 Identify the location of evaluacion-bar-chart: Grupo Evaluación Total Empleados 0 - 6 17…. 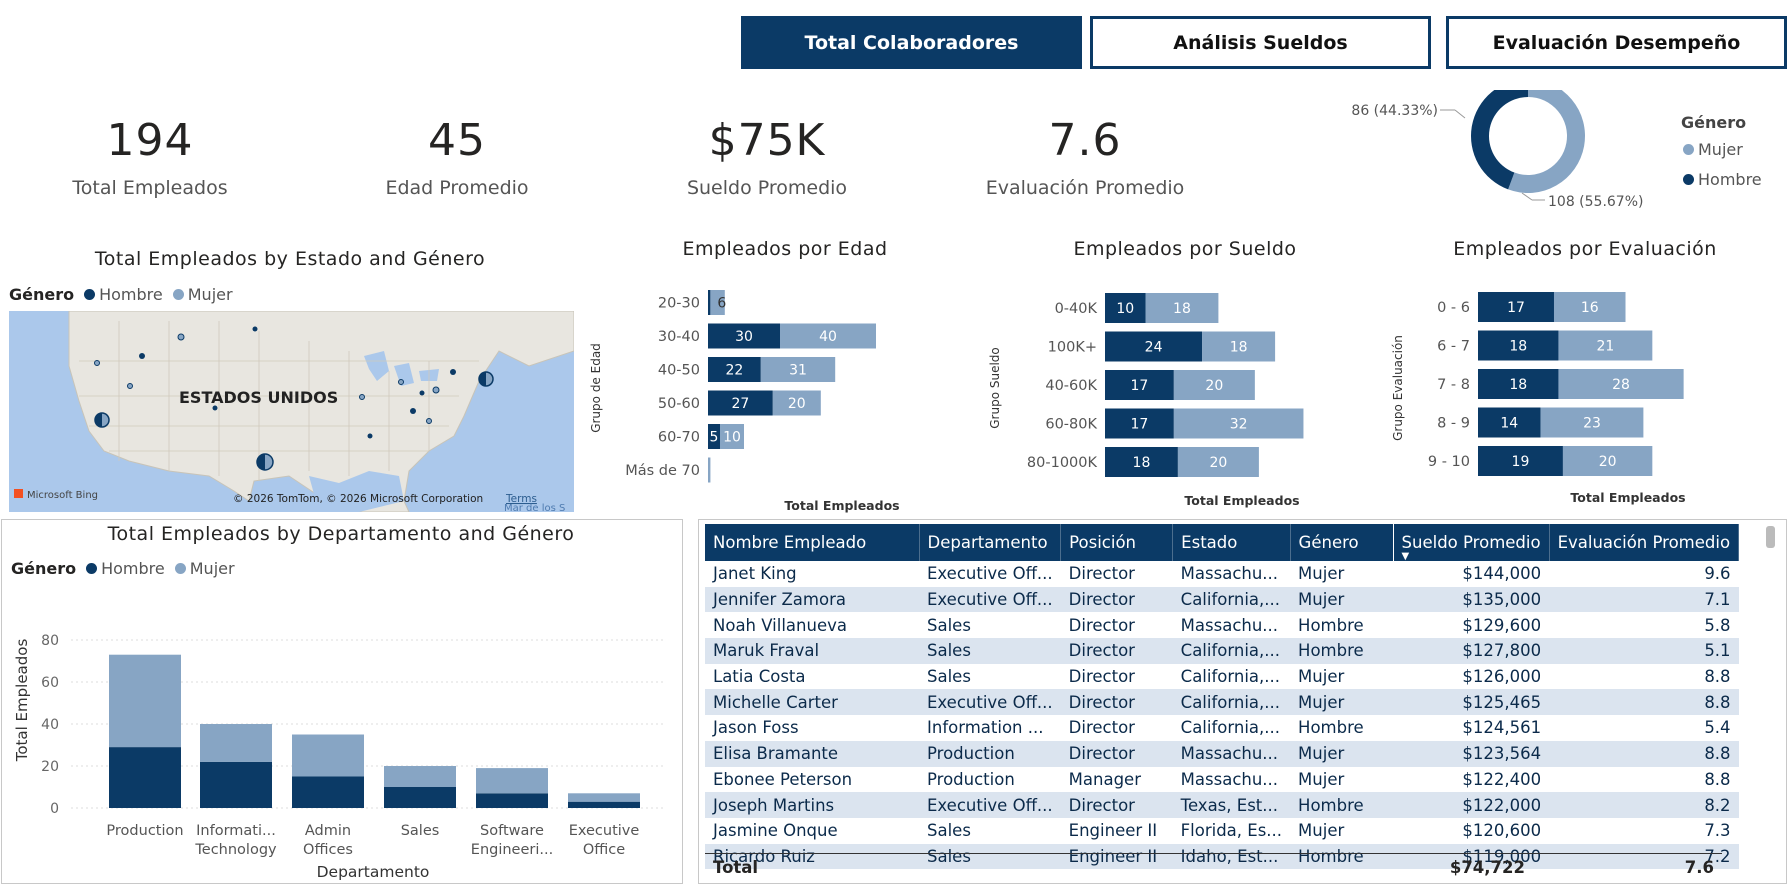
(1580, 397).